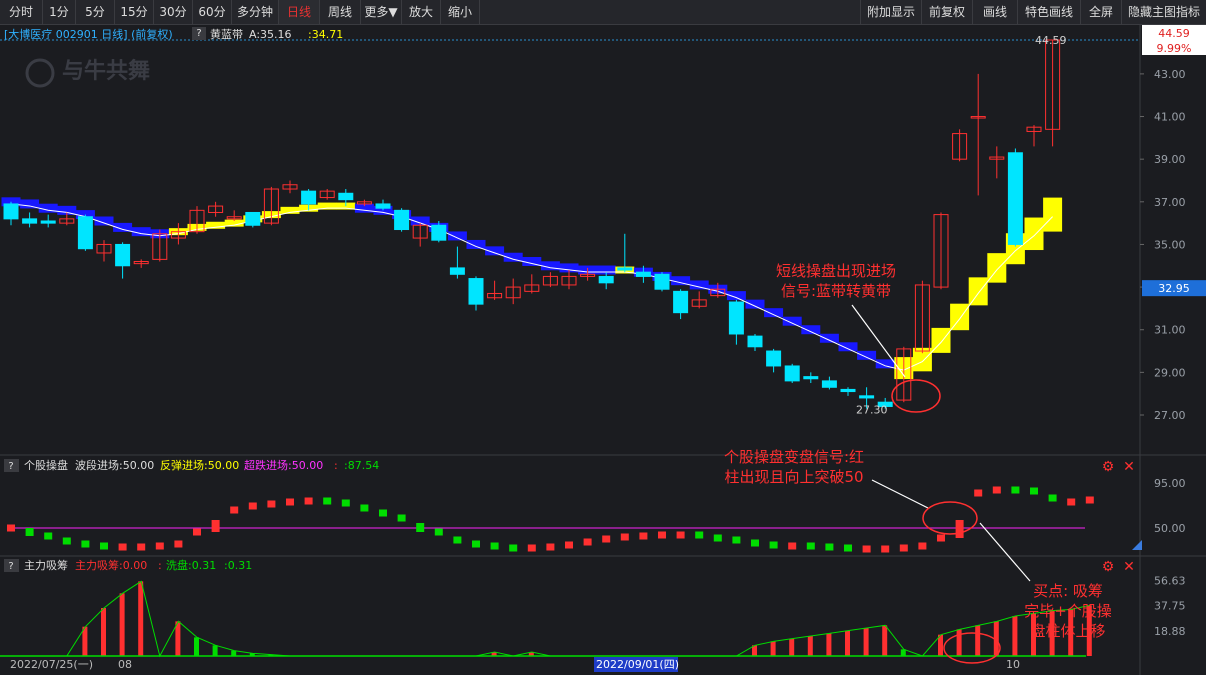  I want to click on panel3-settings-icon: ⚙, so click(1108, 567).